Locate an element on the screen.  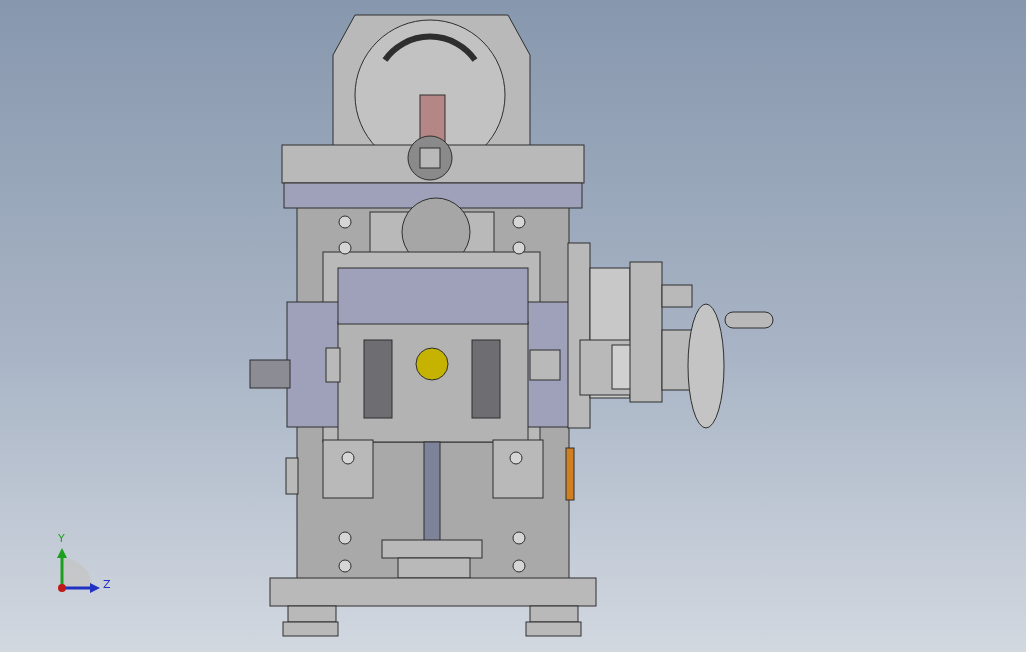
axis-label: Z is located at coordinates (107, 584).